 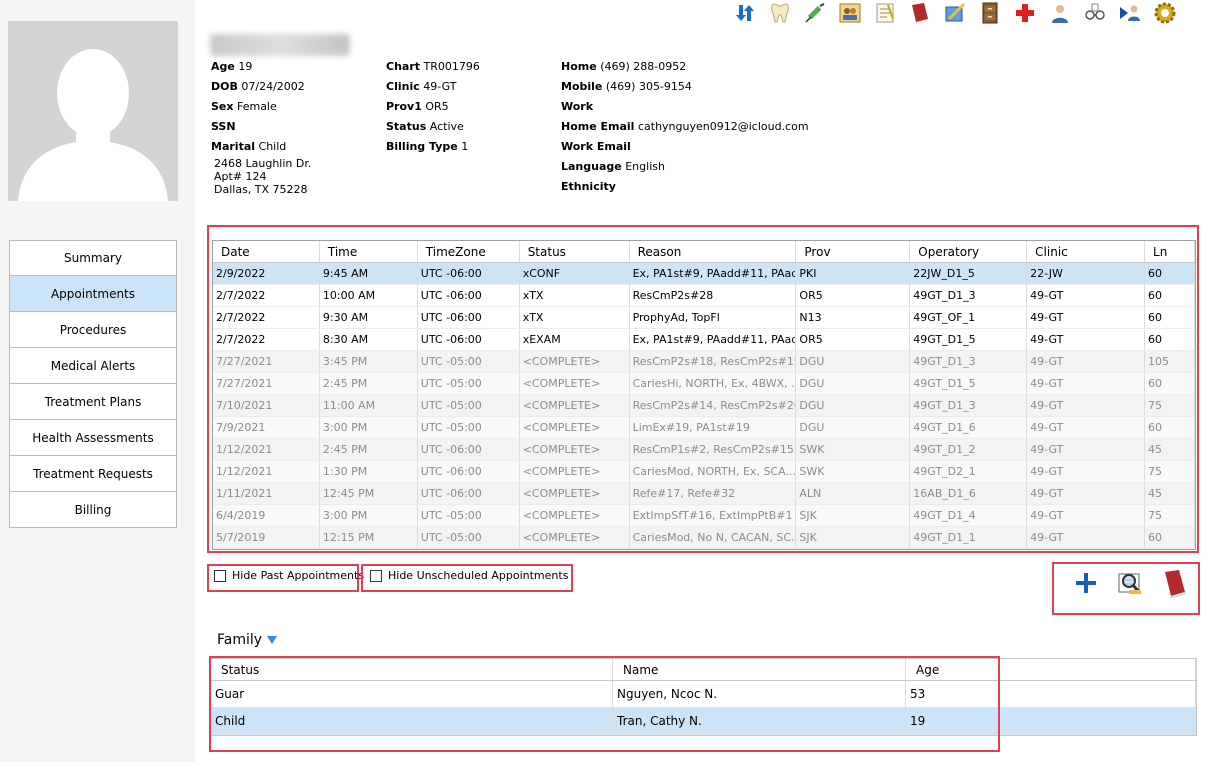 I want to click on cabinet-icon, so click(x=990, y=13).